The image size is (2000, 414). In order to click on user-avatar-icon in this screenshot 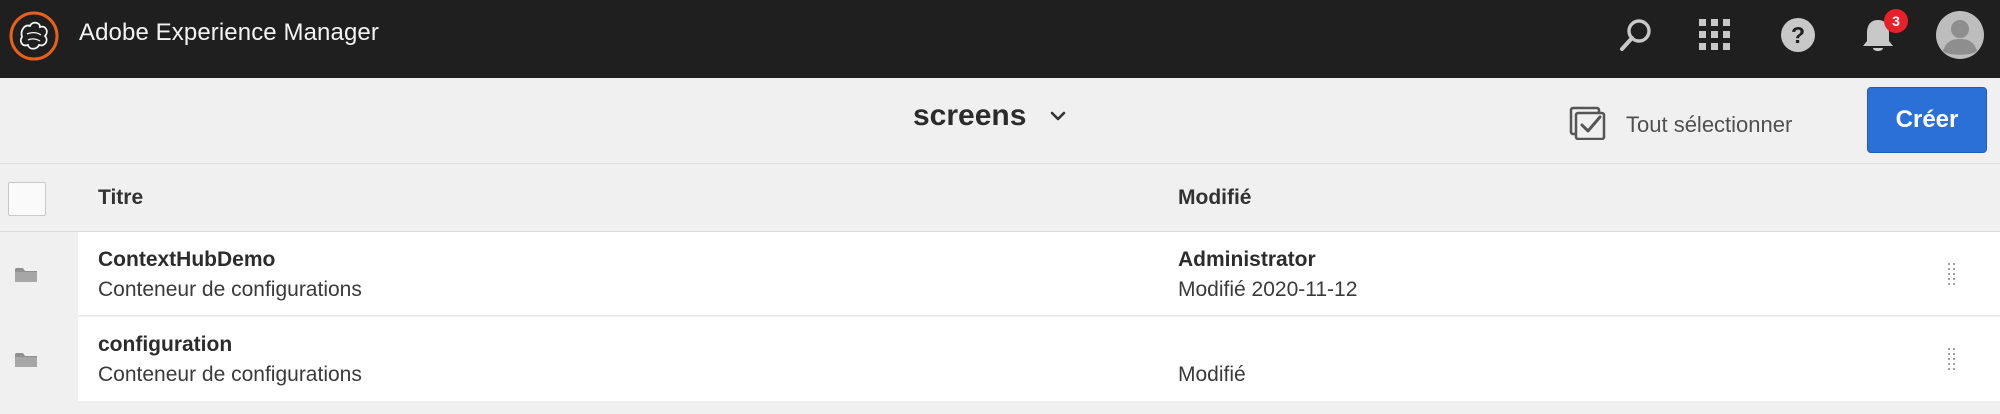, I will do `click(1960, 35)`.